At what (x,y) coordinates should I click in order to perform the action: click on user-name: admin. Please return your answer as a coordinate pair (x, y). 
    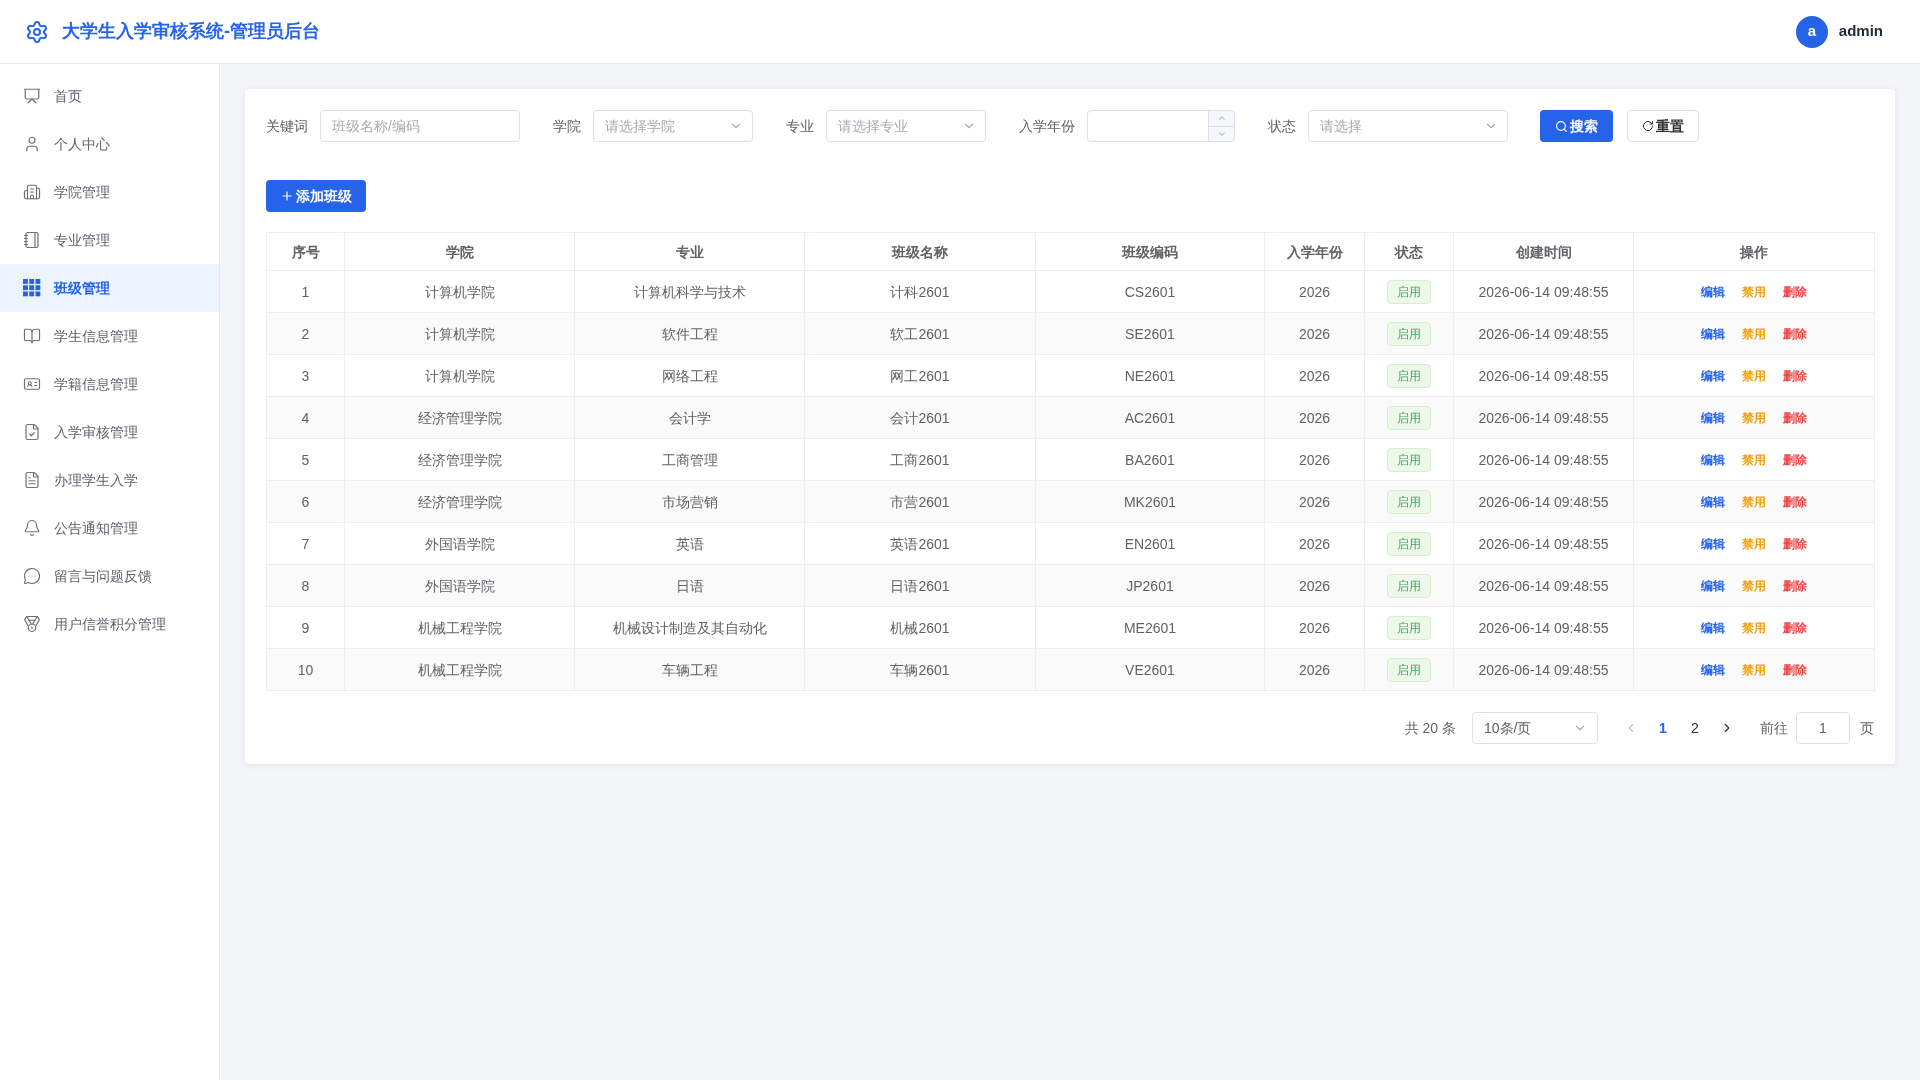
    Looking at the image, I should click on (1860, 31).